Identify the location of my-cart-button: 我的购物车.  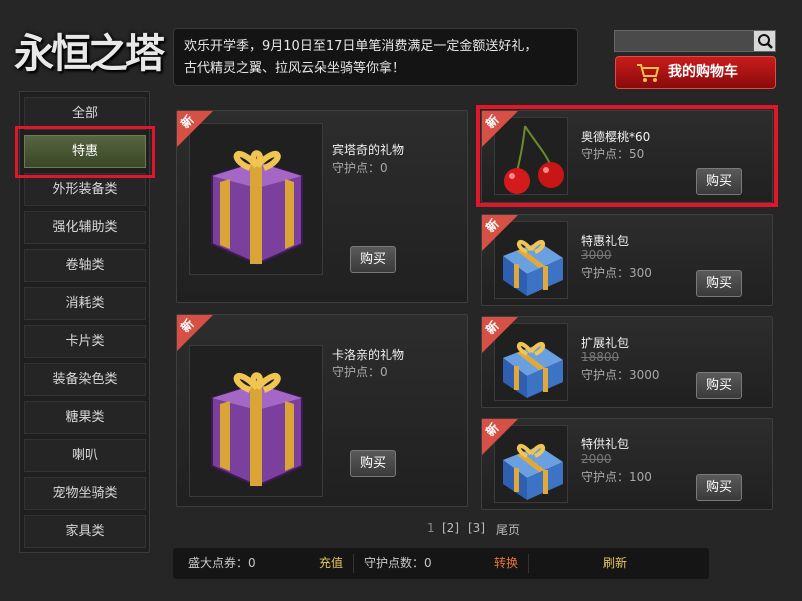
(695, 72).